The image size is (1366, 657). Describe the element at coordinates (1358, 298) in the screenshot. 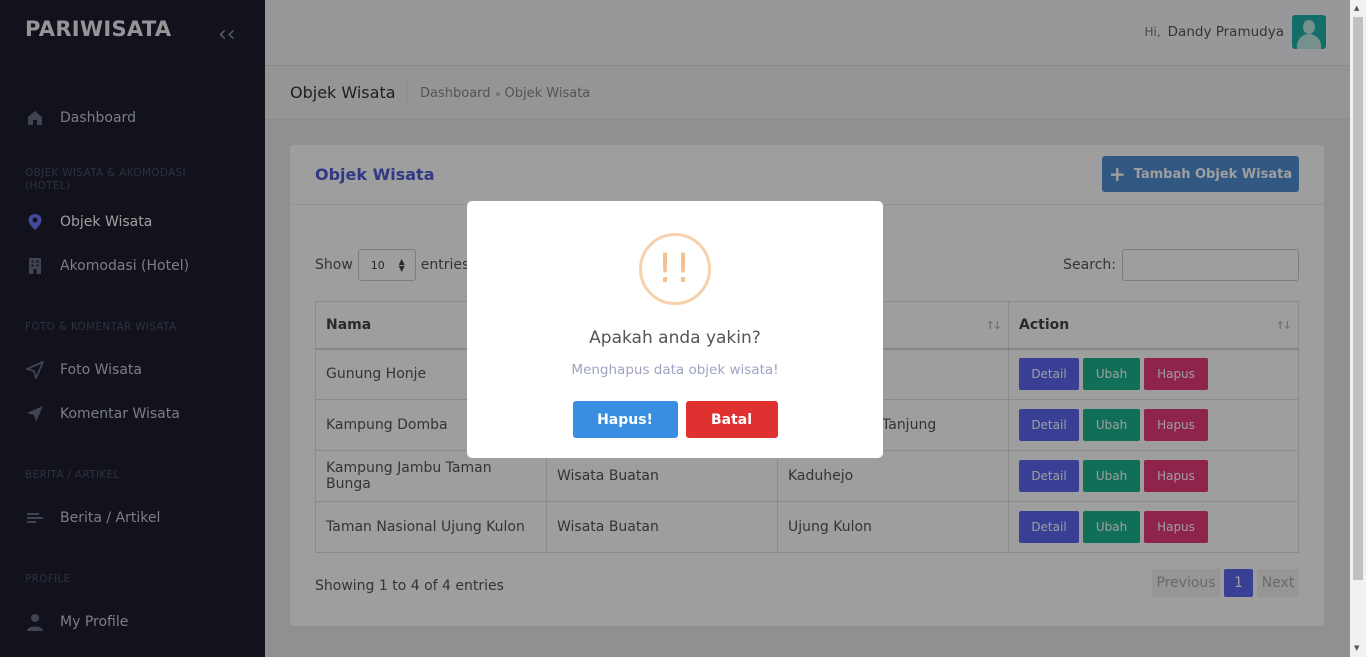

I see `scrollbar-thumb` at that location.